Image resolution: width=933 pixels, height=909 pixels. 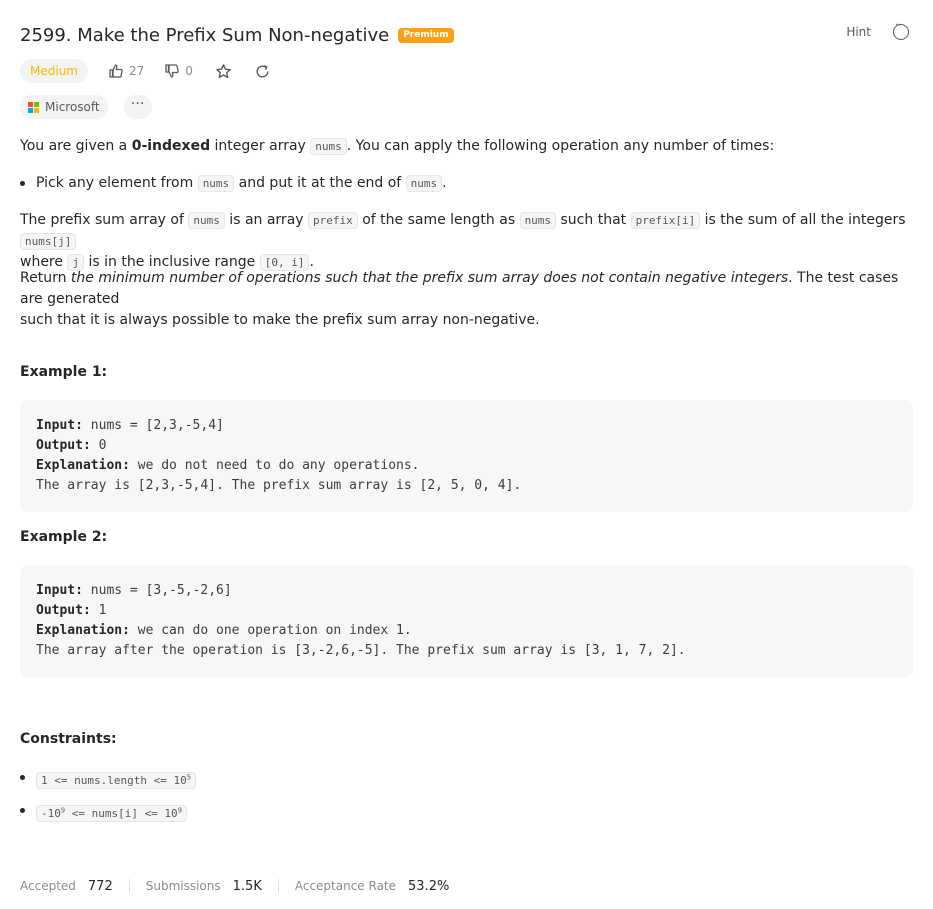 What do you see at coordinates (51, 813) in the screenshot?
I see `text: -10` at bounding box center [51, 813].